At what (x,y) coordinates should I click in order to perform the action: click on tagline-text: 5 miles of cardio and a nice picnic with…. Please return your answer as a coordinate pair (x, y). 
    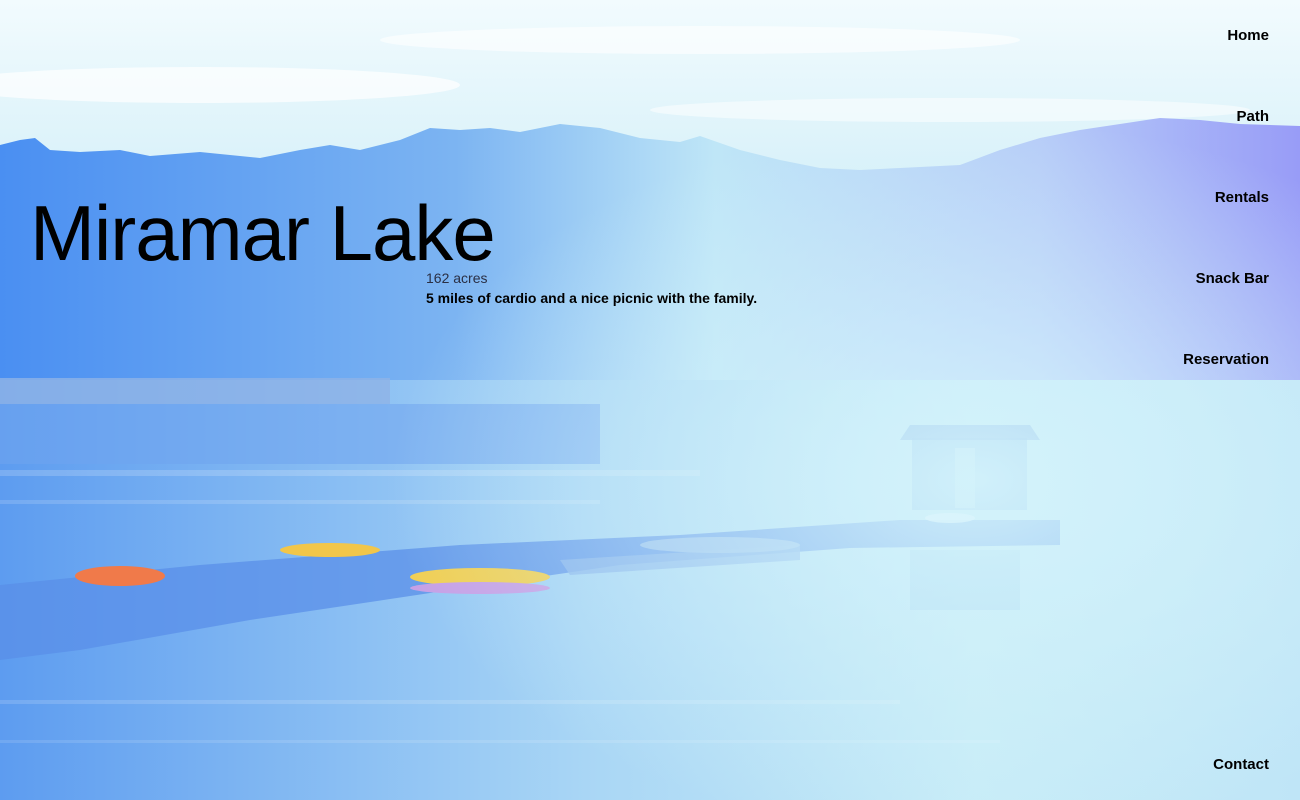
    Looking at the image, I should click on (592, 298).